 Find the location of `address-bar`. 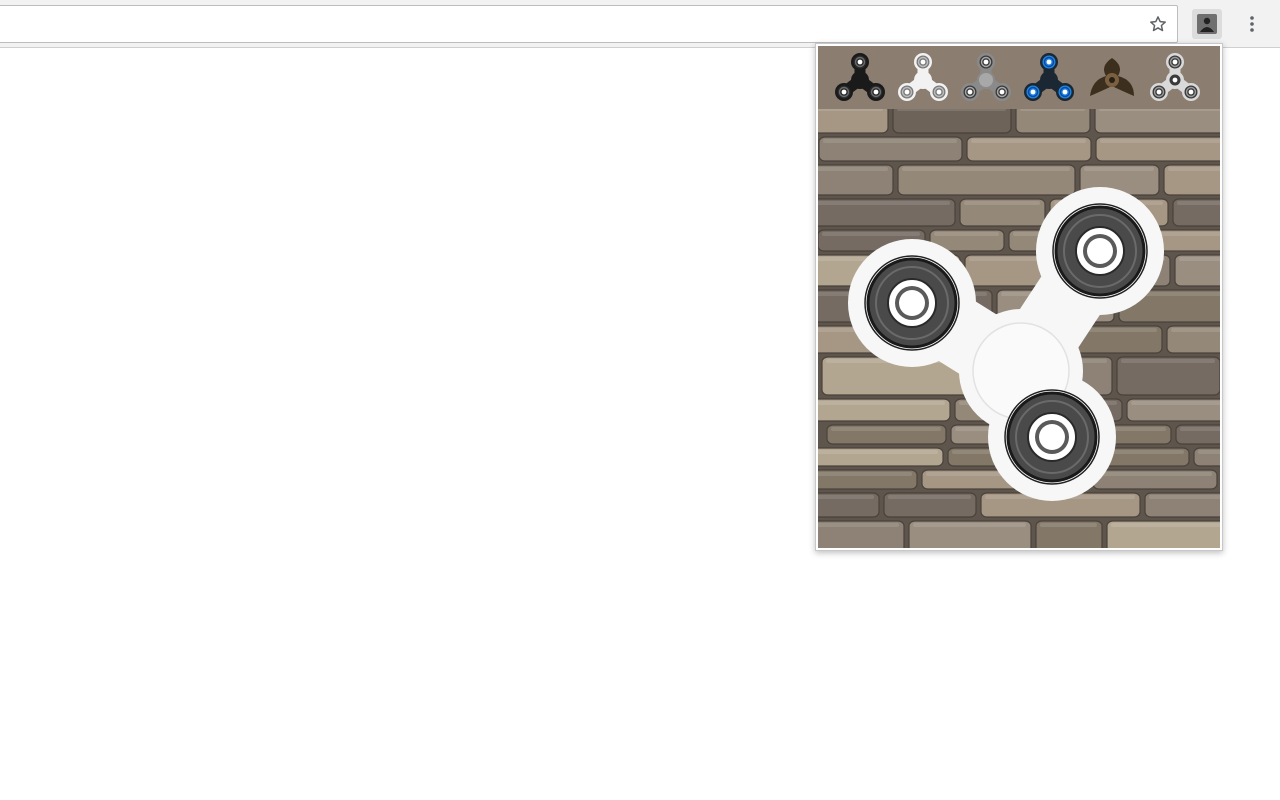

address-bar is located at coordinates (589, 24).